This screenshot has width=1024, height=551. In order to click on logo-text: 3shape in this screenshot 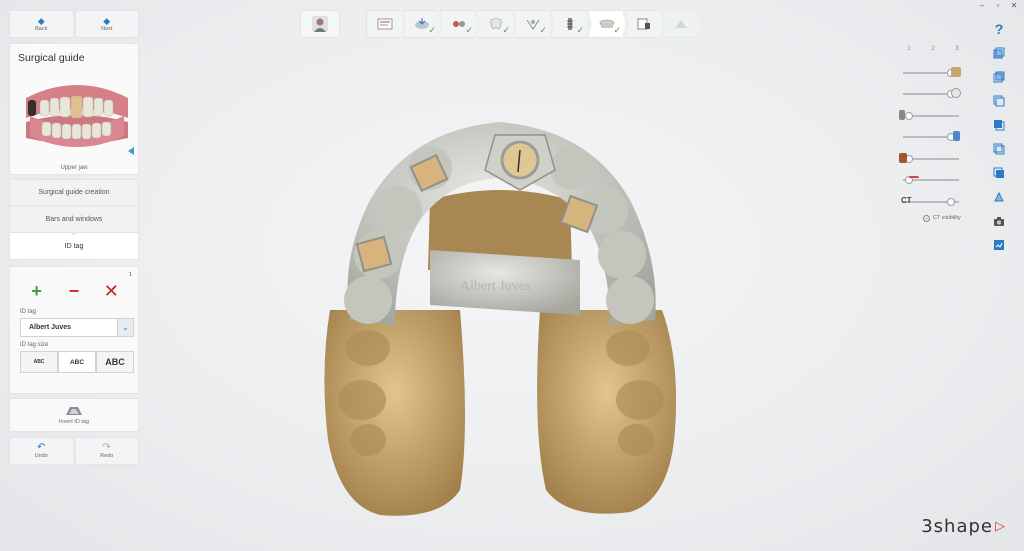, I will do `click(957, 526)`.